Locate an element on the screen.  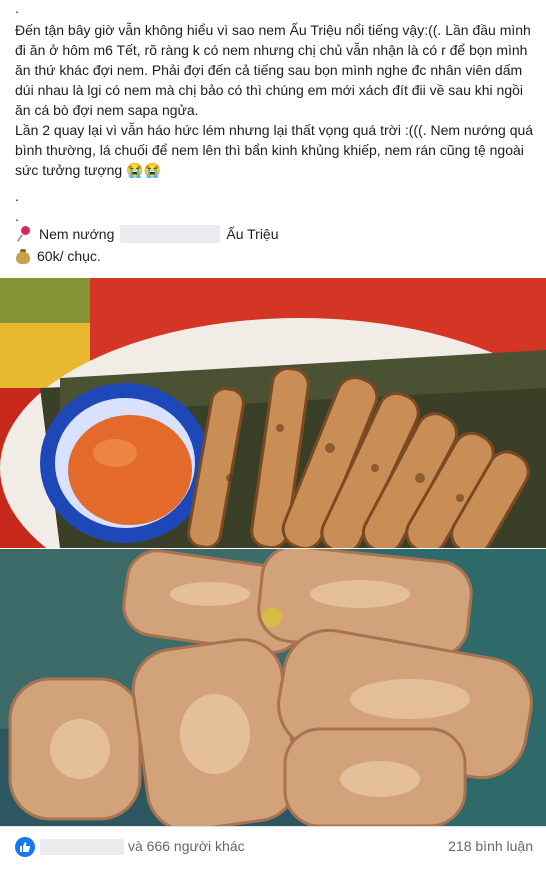
location-row: Nem nướng Ấu Triệu is located at coordinates (147, 234).